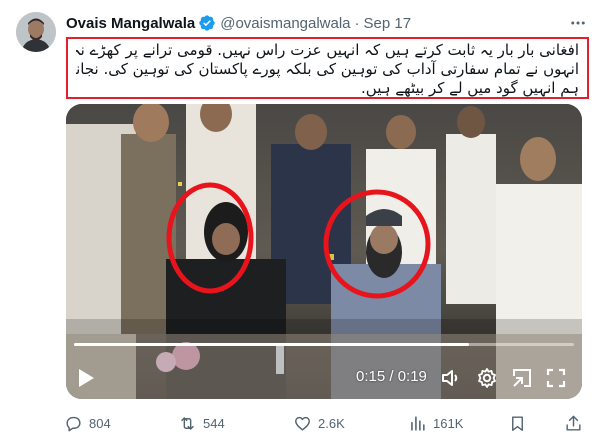 The width and height of the screenshot is (601, 445). I want to click on settings-gear-icon, so click(487, 378).